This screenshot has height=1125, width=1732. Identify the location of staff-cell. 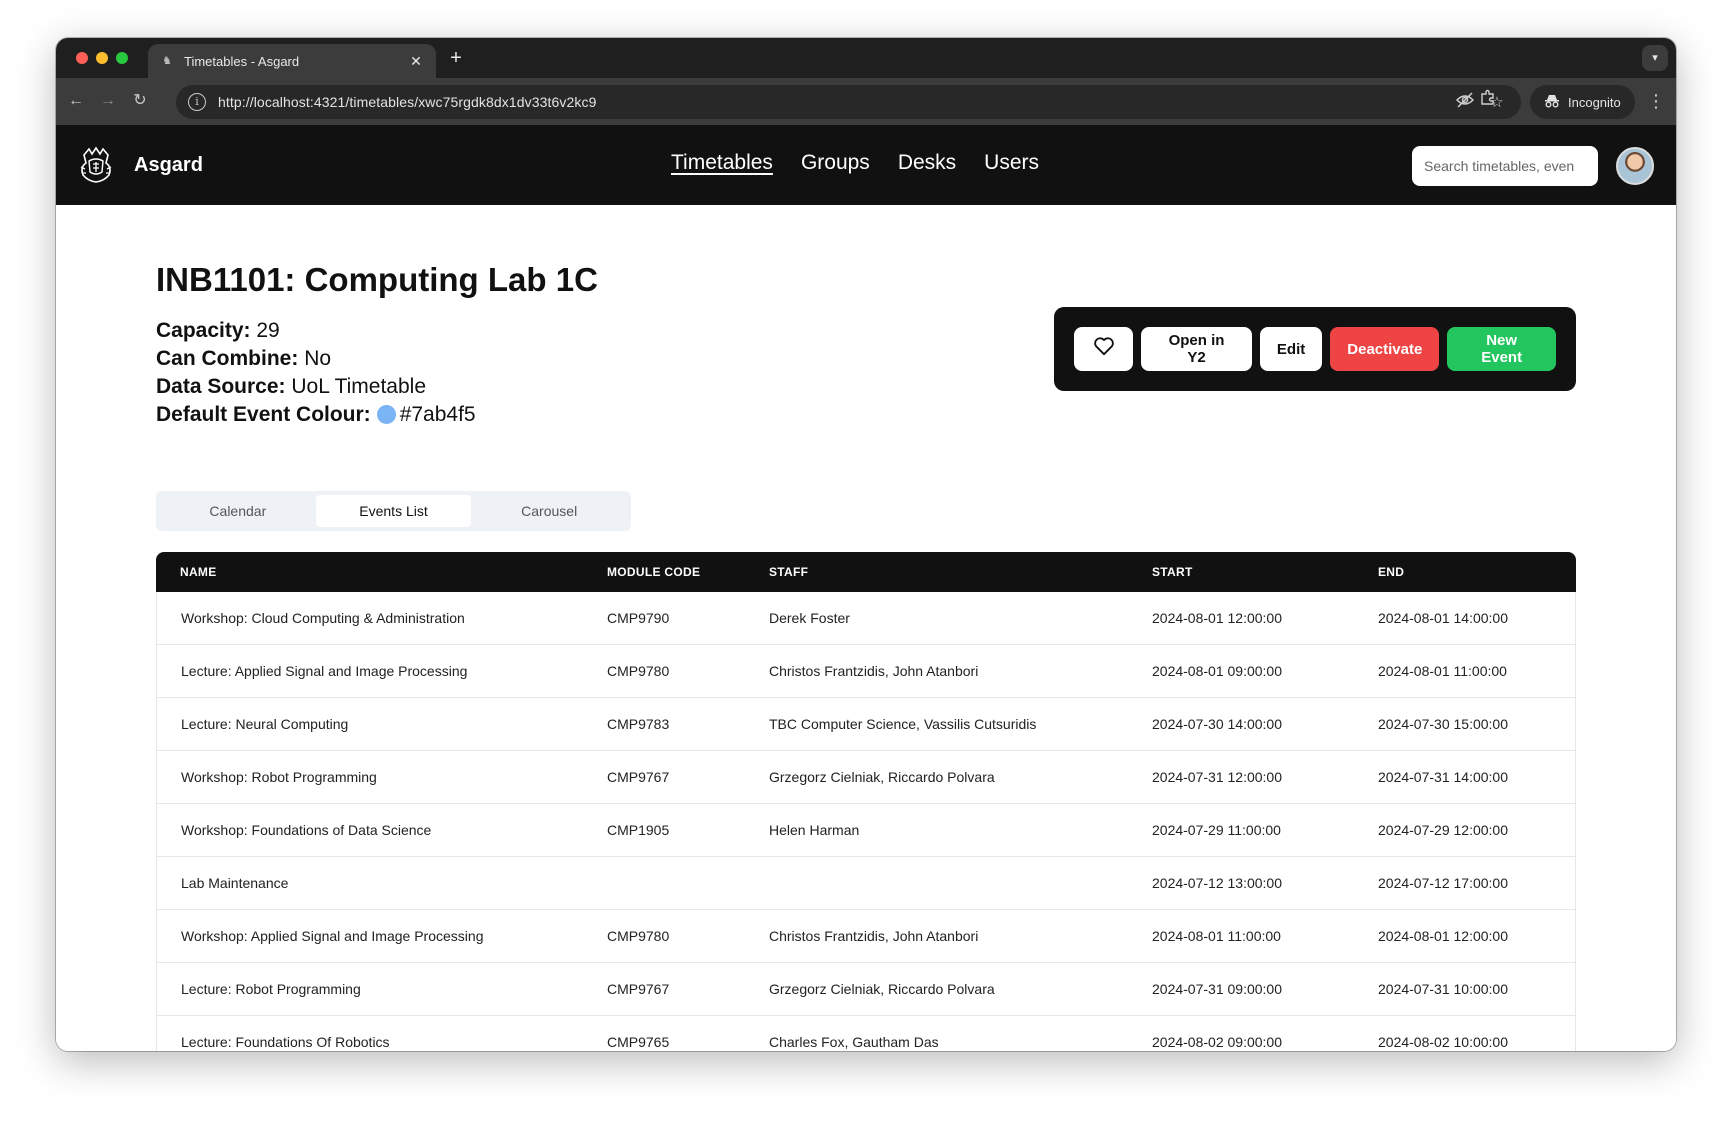
(936, 883).